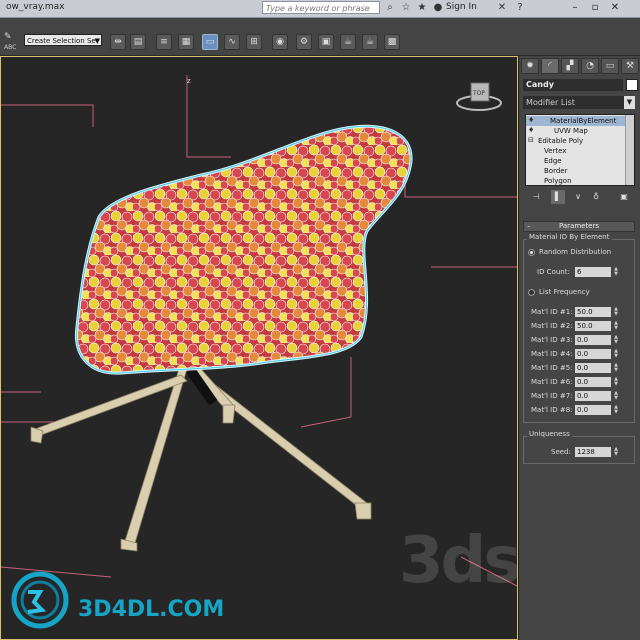 The image size is (640, 640). I want to click on stack-item-uvw-map: UVW Map, so click(576, 131).